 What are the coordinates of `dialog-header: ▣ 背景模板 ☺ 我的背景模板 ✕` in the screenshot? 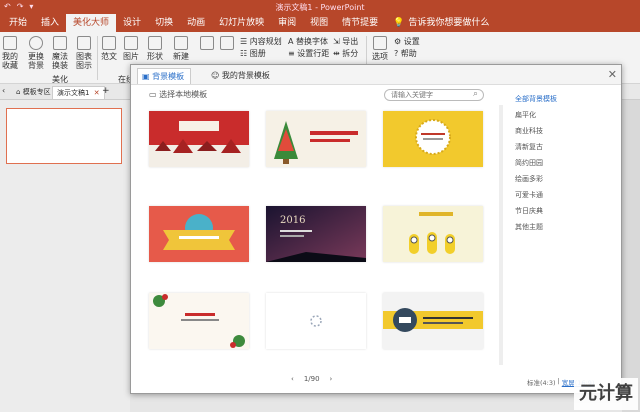 It's located at (376, 75).